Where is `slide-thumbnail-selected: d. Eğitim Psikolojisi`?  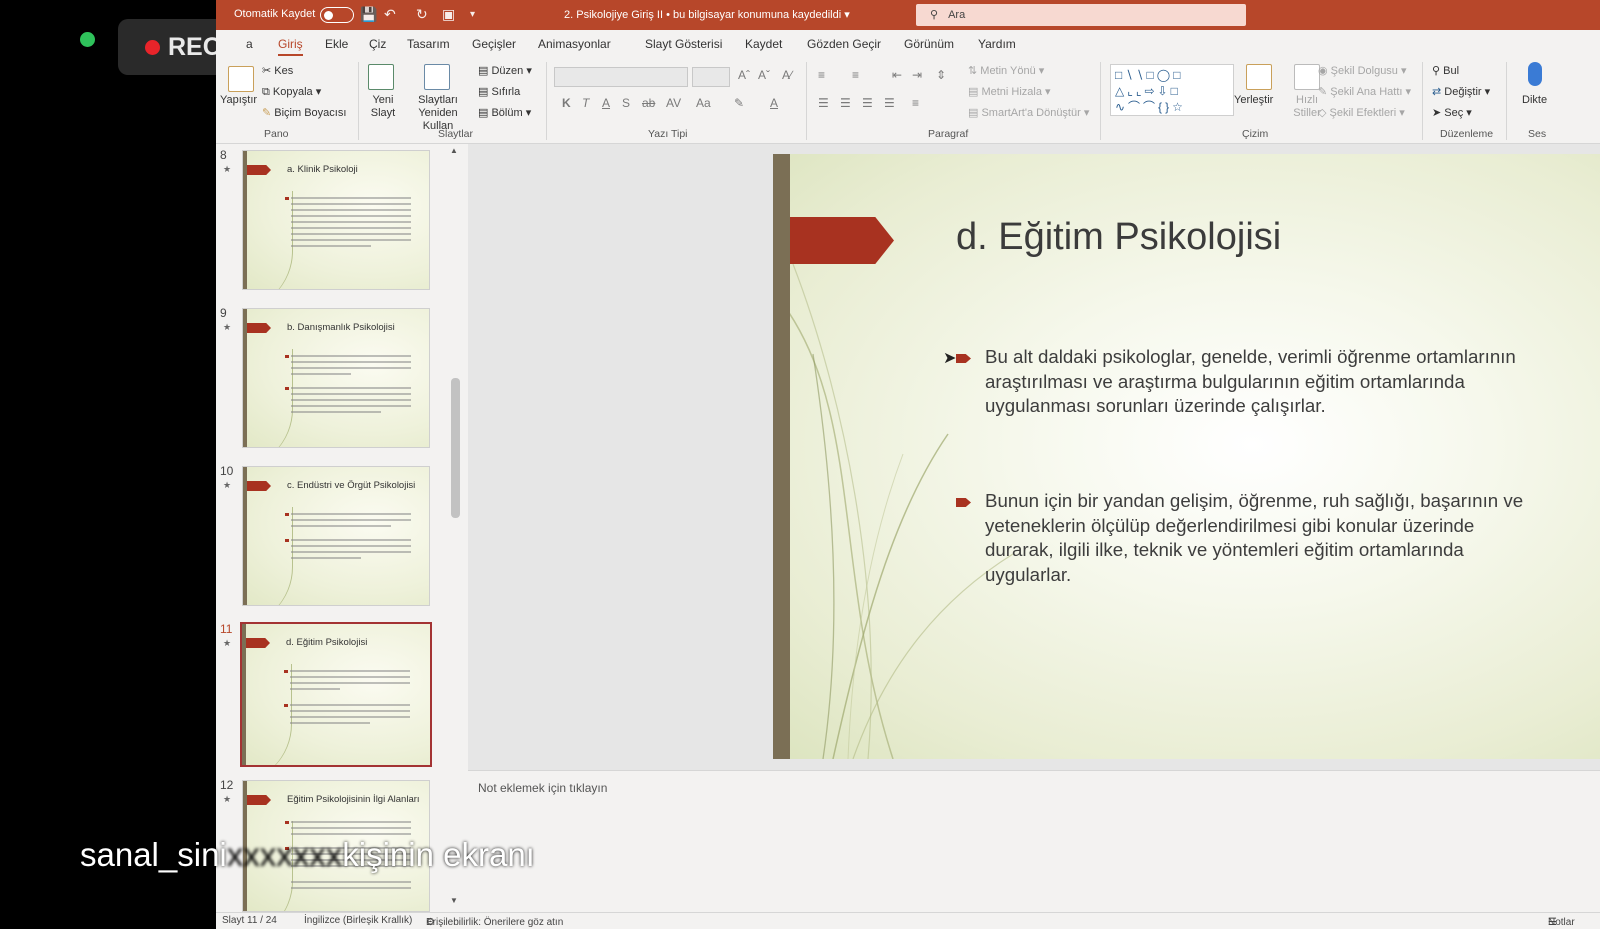 slide-thumbnail-selected: d. Eğitim Psikolojisi is located at coordinates (336, 694).